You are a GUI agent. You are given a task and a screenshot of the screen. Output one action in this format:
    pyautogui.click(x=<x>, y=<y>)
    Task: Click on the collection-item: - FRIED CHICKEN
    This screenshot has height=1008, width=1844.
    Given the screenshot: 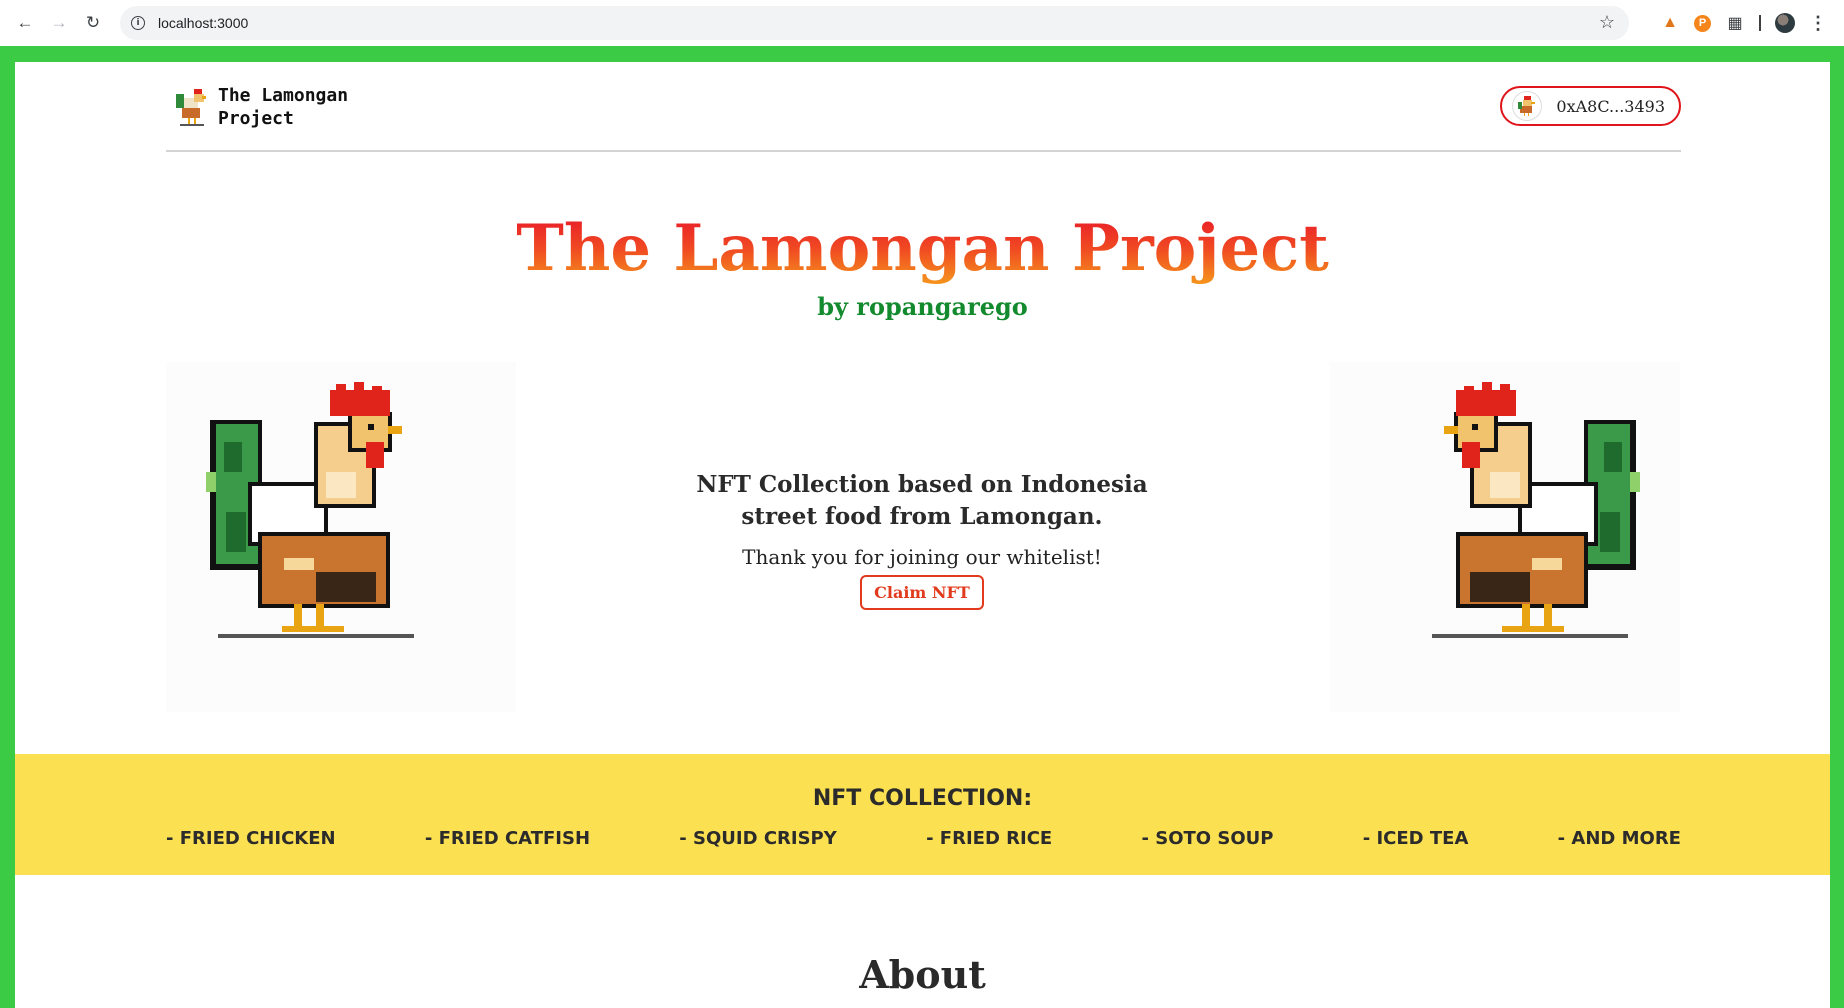 What is the action you would take?
    pyautogui.click(x=251, y=838)
    